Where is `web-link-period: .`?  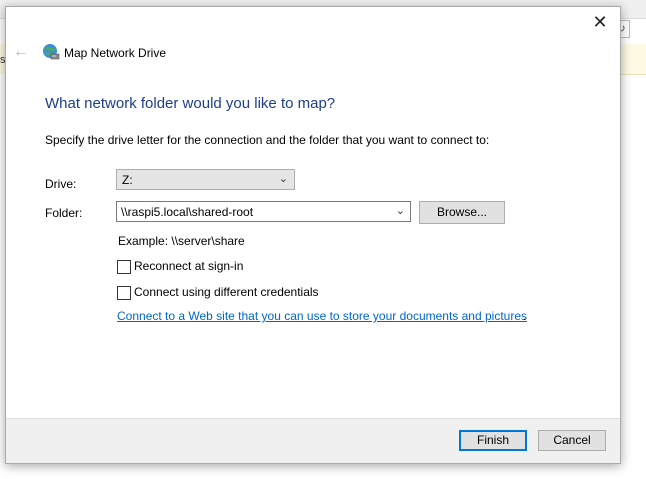
web-link-period: . is located at coordinates (525, 316).